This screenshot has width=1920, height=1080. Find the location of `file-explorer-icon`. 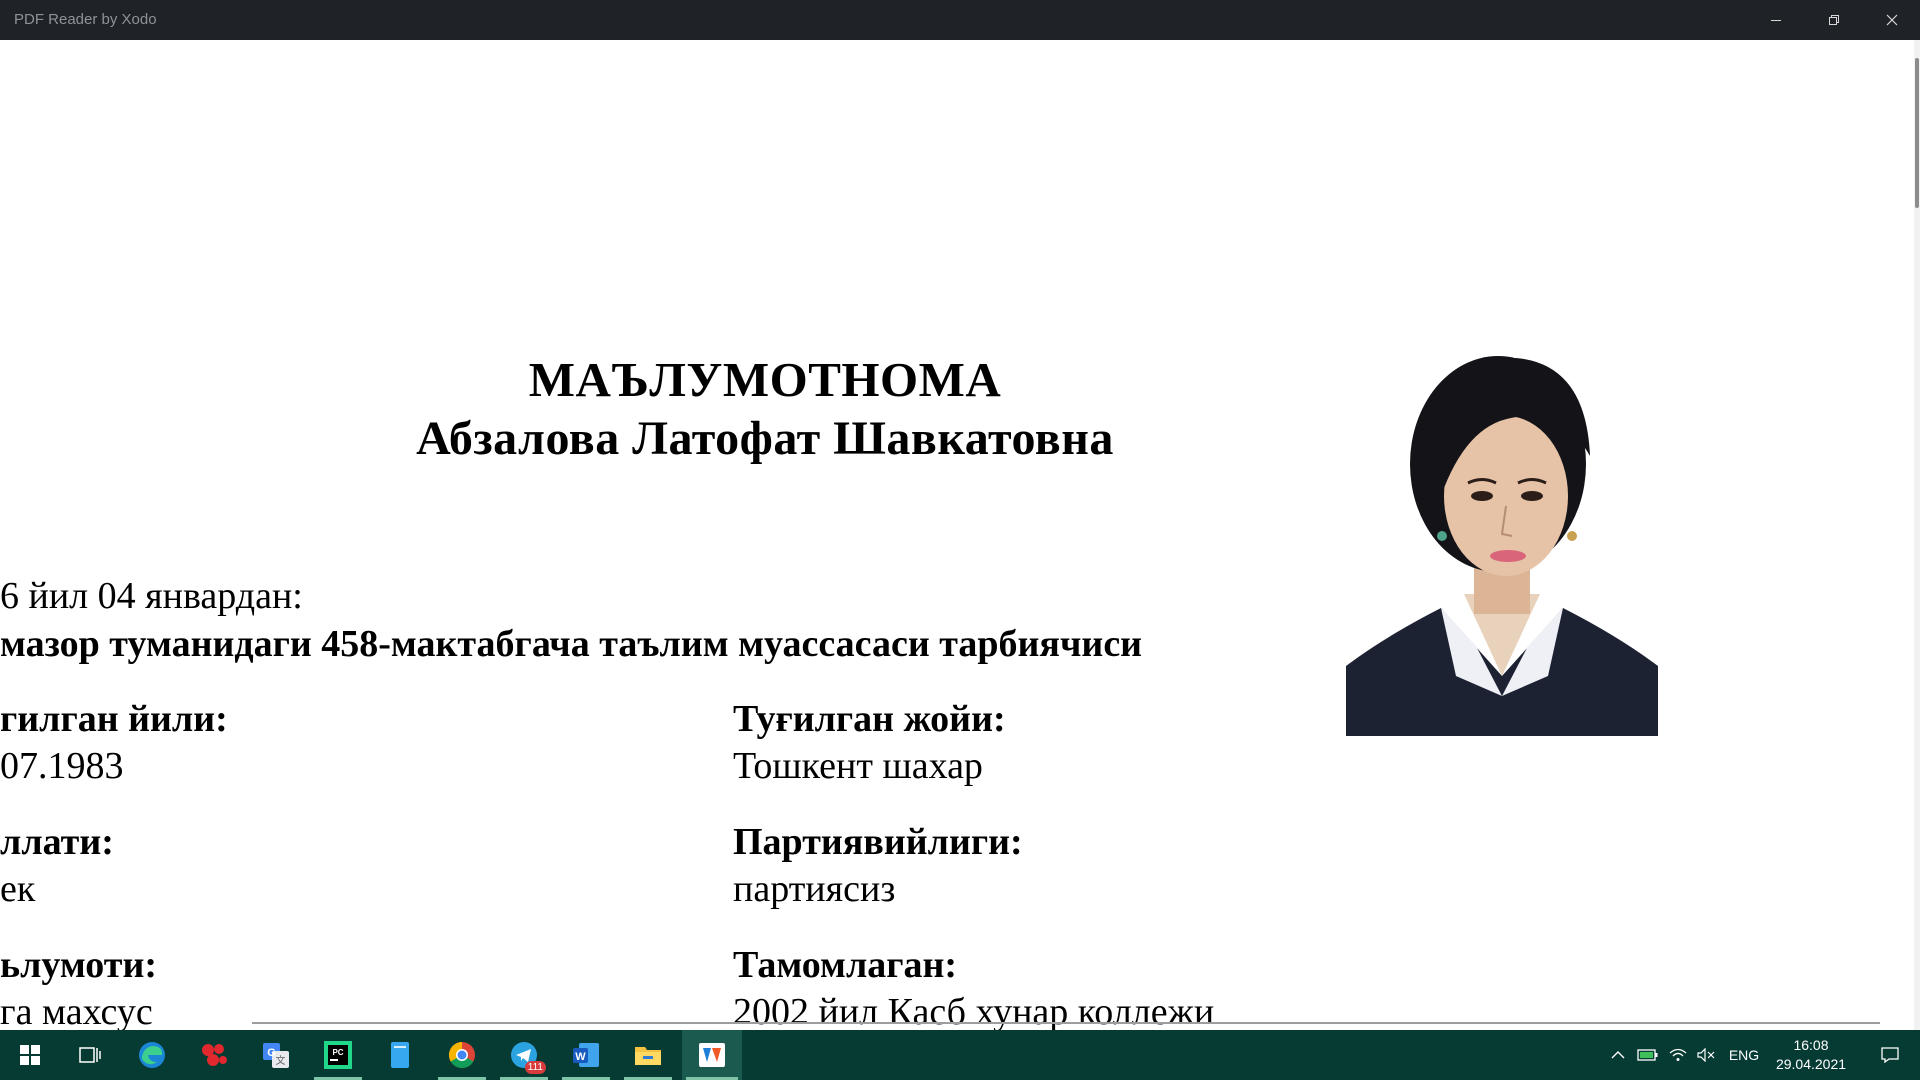

file-explorer-icon is located at coordinates (648, 1056).